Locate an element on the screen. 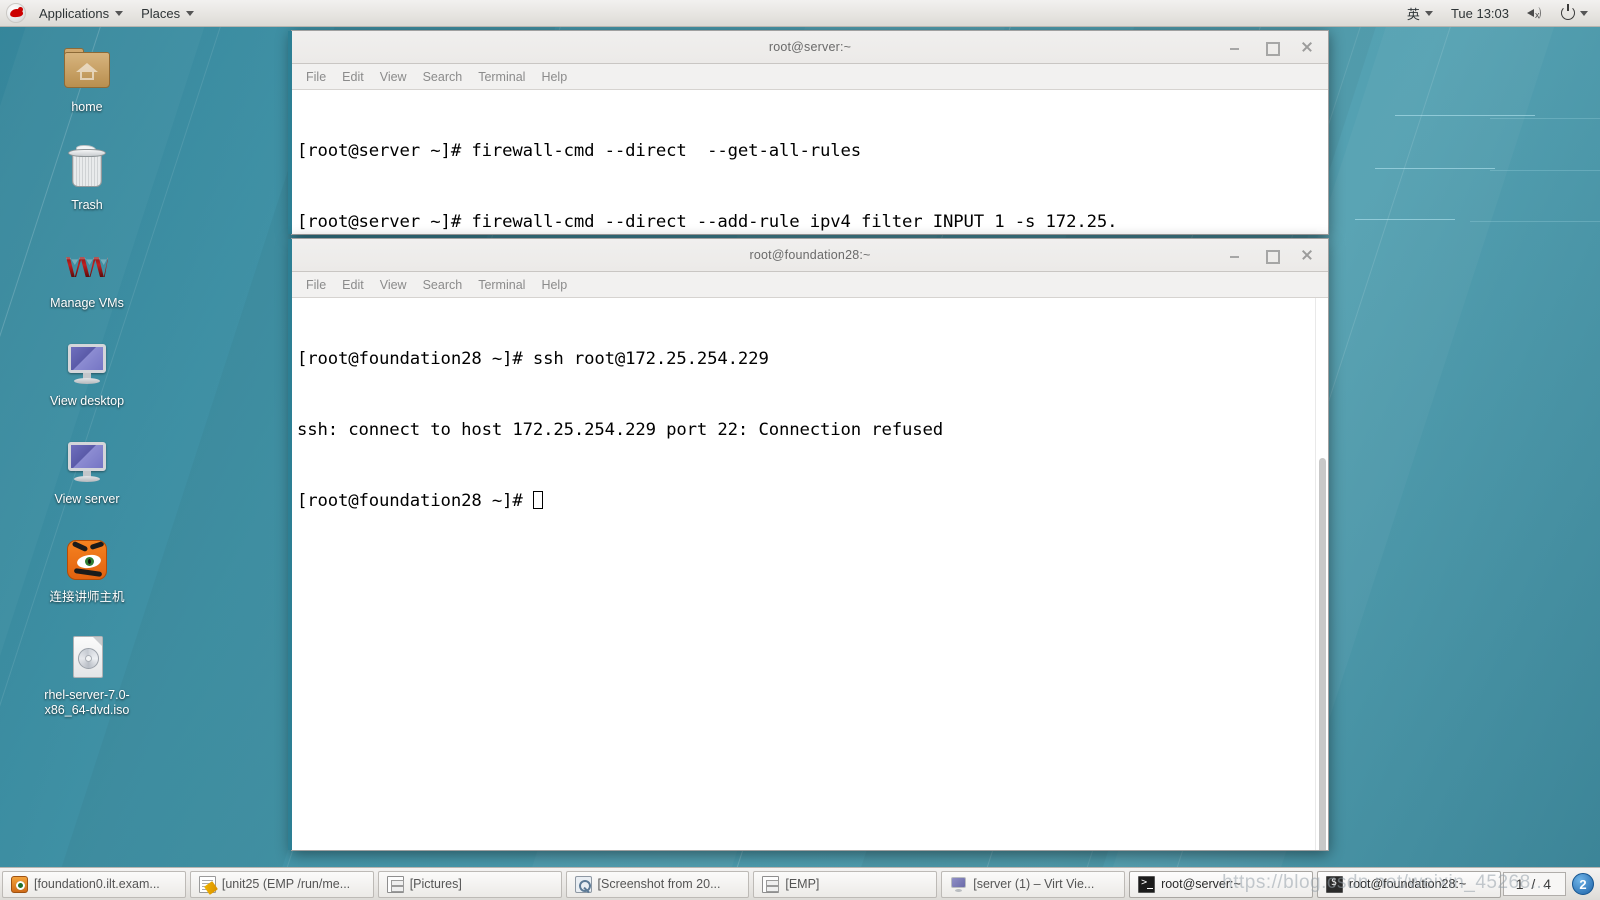 Image resolution: width=1600 pixels, height=900 pixels. titlebar-foundation: root@foundation28:~ is located at coordinates (810, 255).